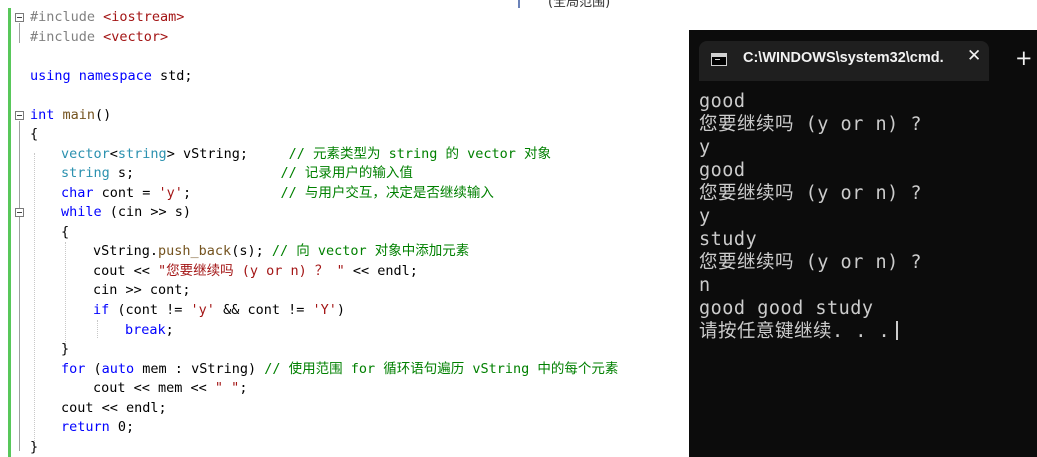 The height and width of the screenshot is (457, 1037). Describe the element at coordinates (251, 271) in the screenshot. I see `string-literal: "您要继续吗 (y or n) ？ "` at that location.